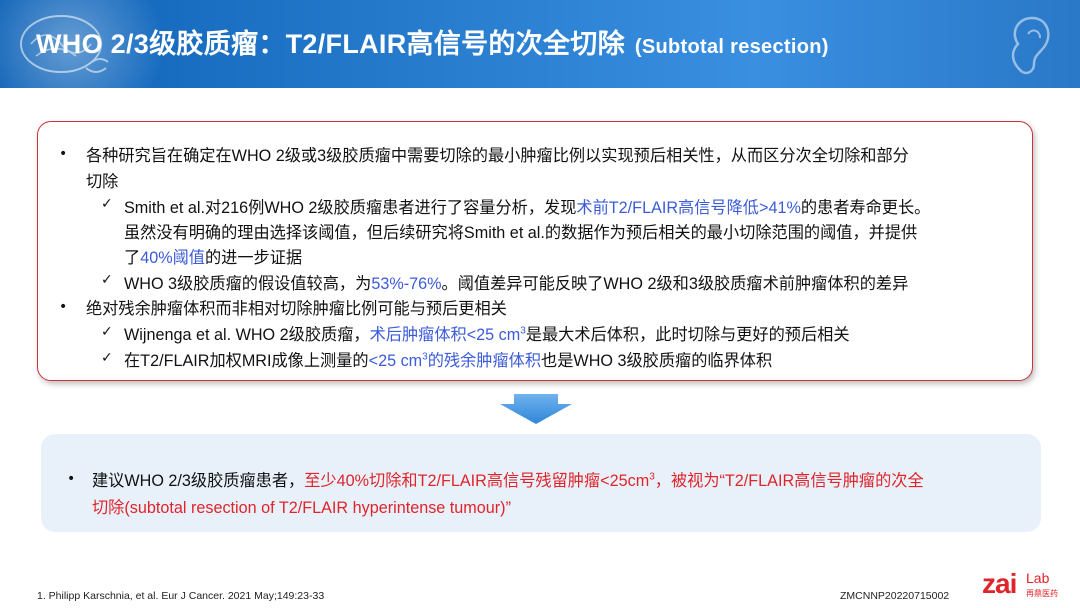 This screenshot has width=1080, height=608. Describe the element at coordinates (246, 361) in the screenshot. I see `check-4-text: 在T2/FLAIR加权MRI成像上测量的` at that location.